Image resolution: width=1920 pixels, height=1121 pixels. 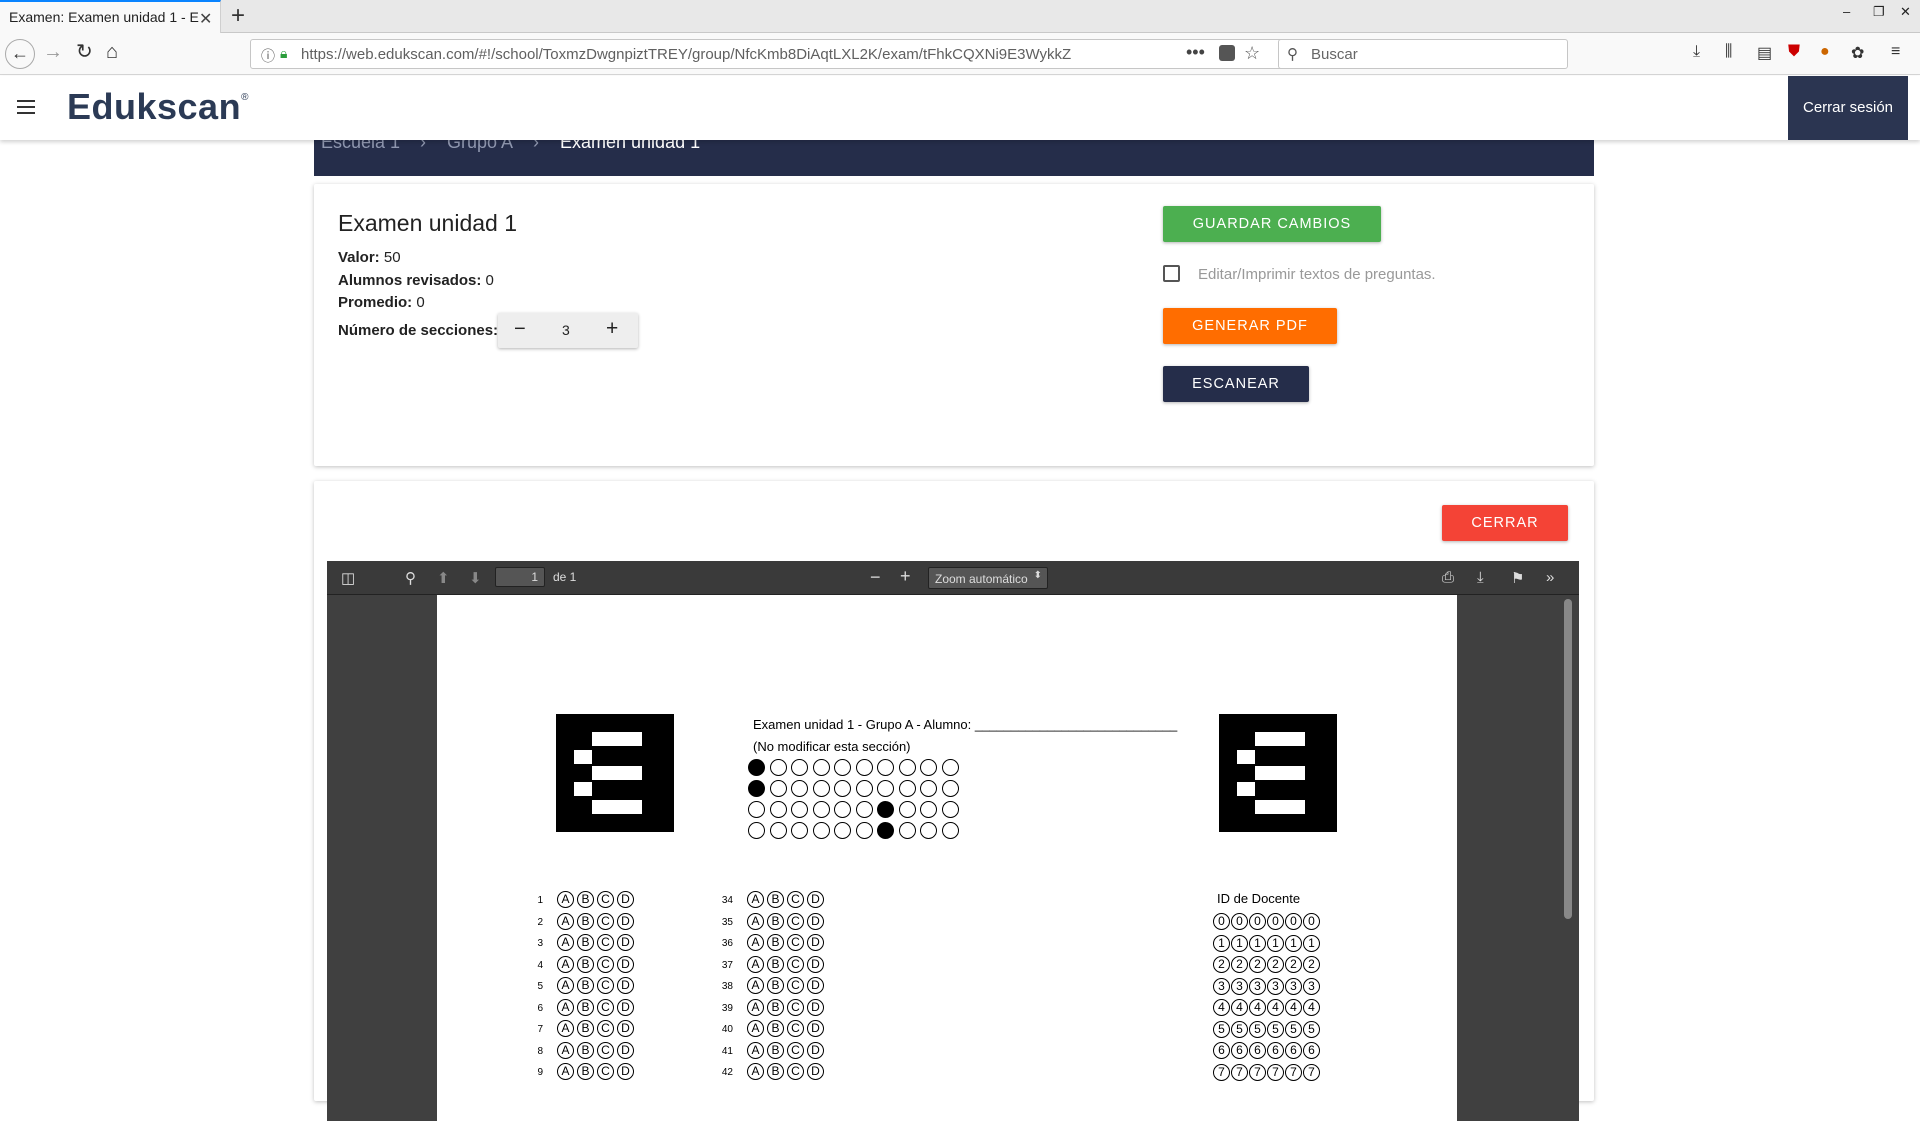 What do you see at coordinates (1239, 986) in the screenshot?
I see `id-digit-bubble: 3` at bounding box center [1239, 986].